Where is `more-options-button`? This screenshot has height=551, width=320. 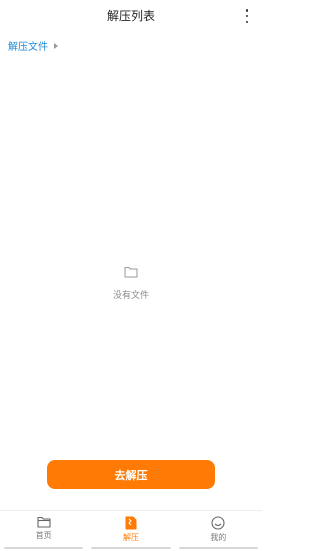 more-options-button is located at coordinates (247, 16).